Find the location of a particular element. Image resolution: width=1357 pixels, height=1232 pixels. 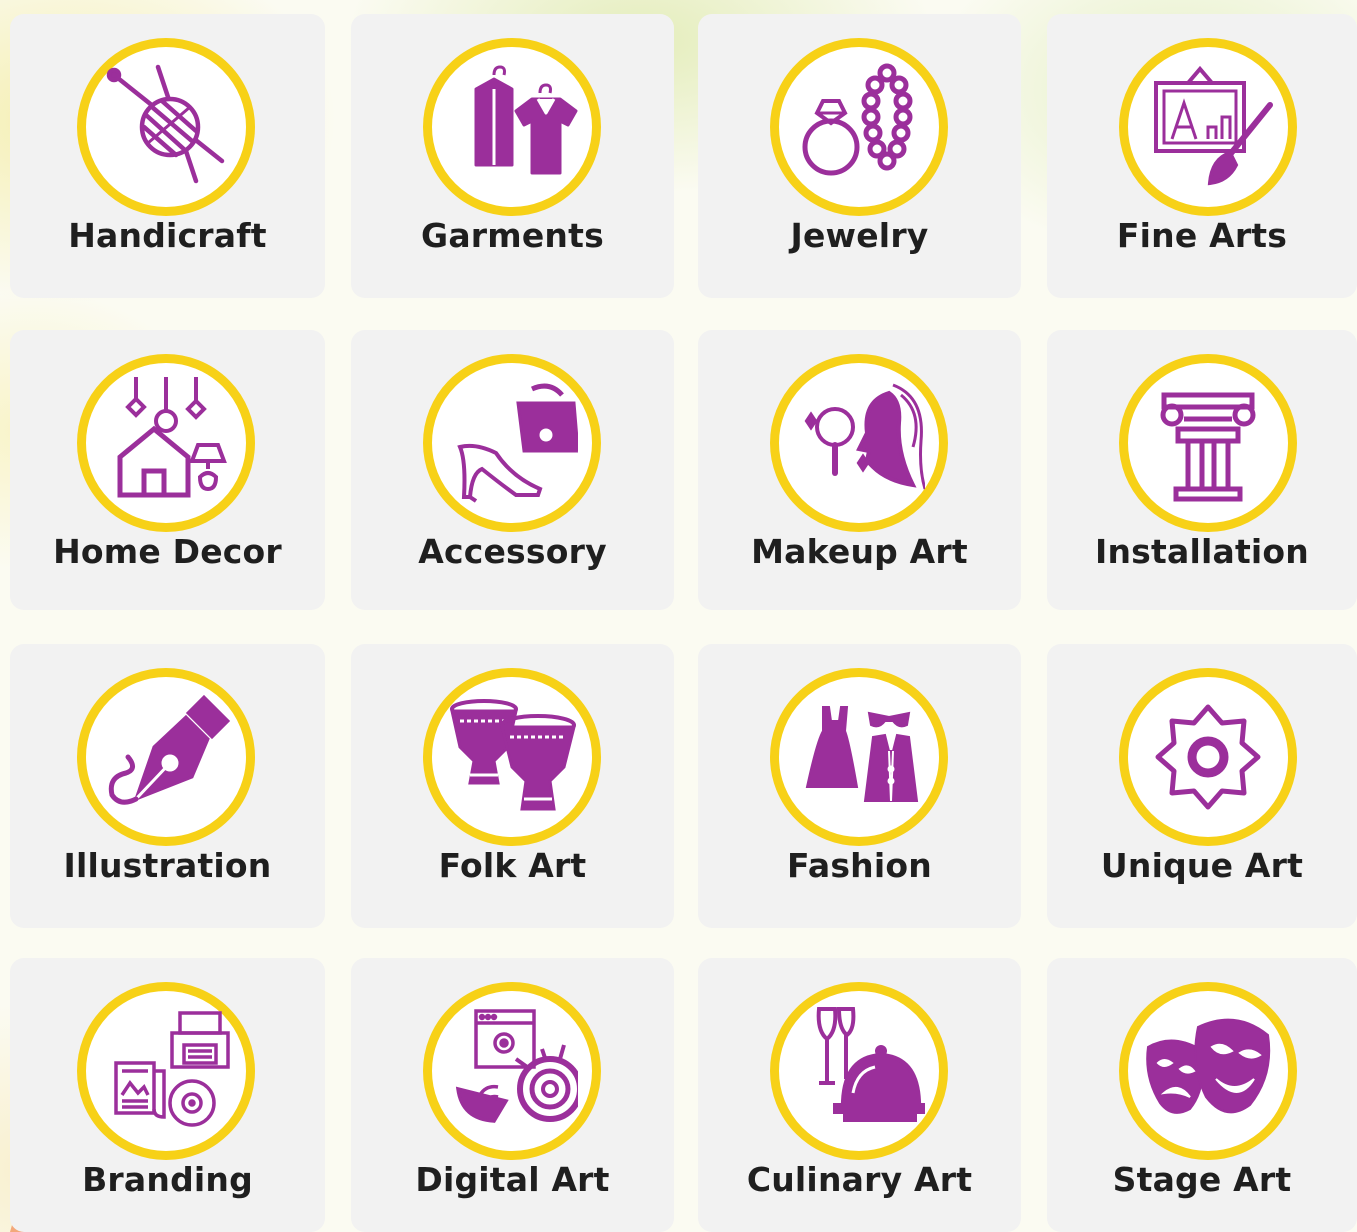

category-label: Folk Art is located at coordinates (512, 865).